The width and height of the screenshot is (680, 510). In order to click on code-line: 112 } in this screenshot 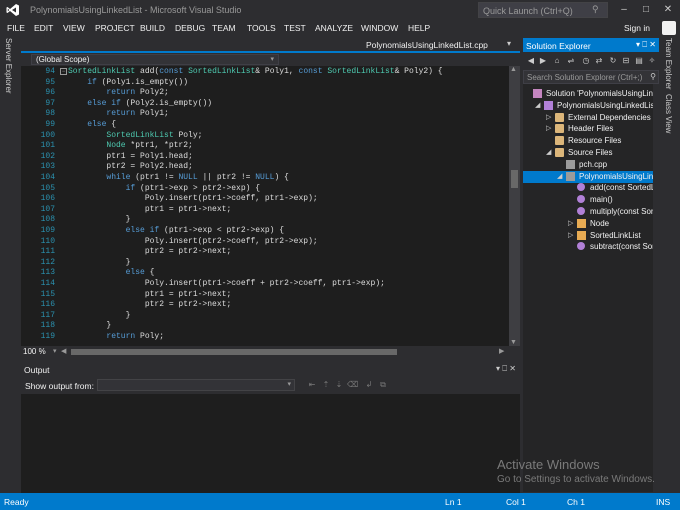, I will do `click(265, 263)`.